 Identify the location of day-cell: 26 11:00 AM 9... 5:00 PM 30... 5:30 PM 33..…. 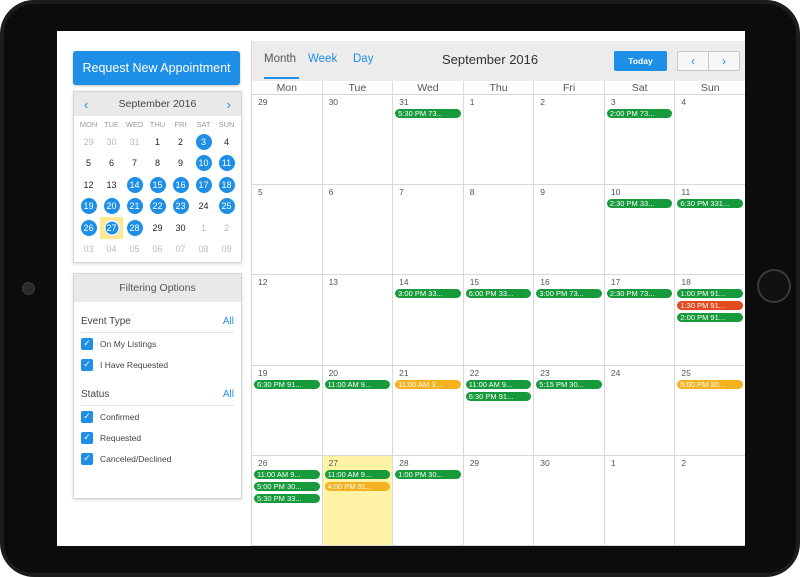
(287, 500).